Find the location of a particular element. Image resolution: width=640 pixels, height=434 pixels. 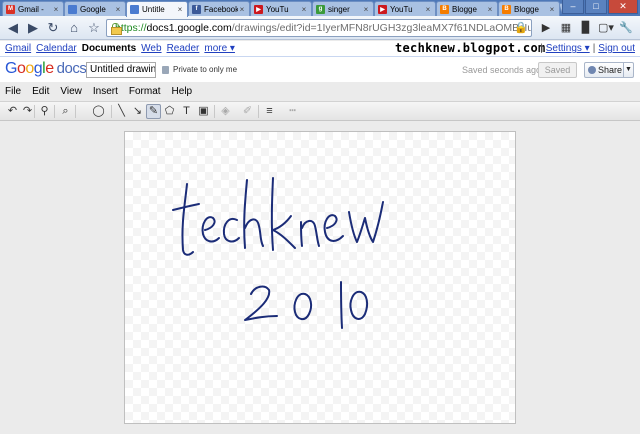

share-button: Share ▼ is located at coordinates (609, 70).